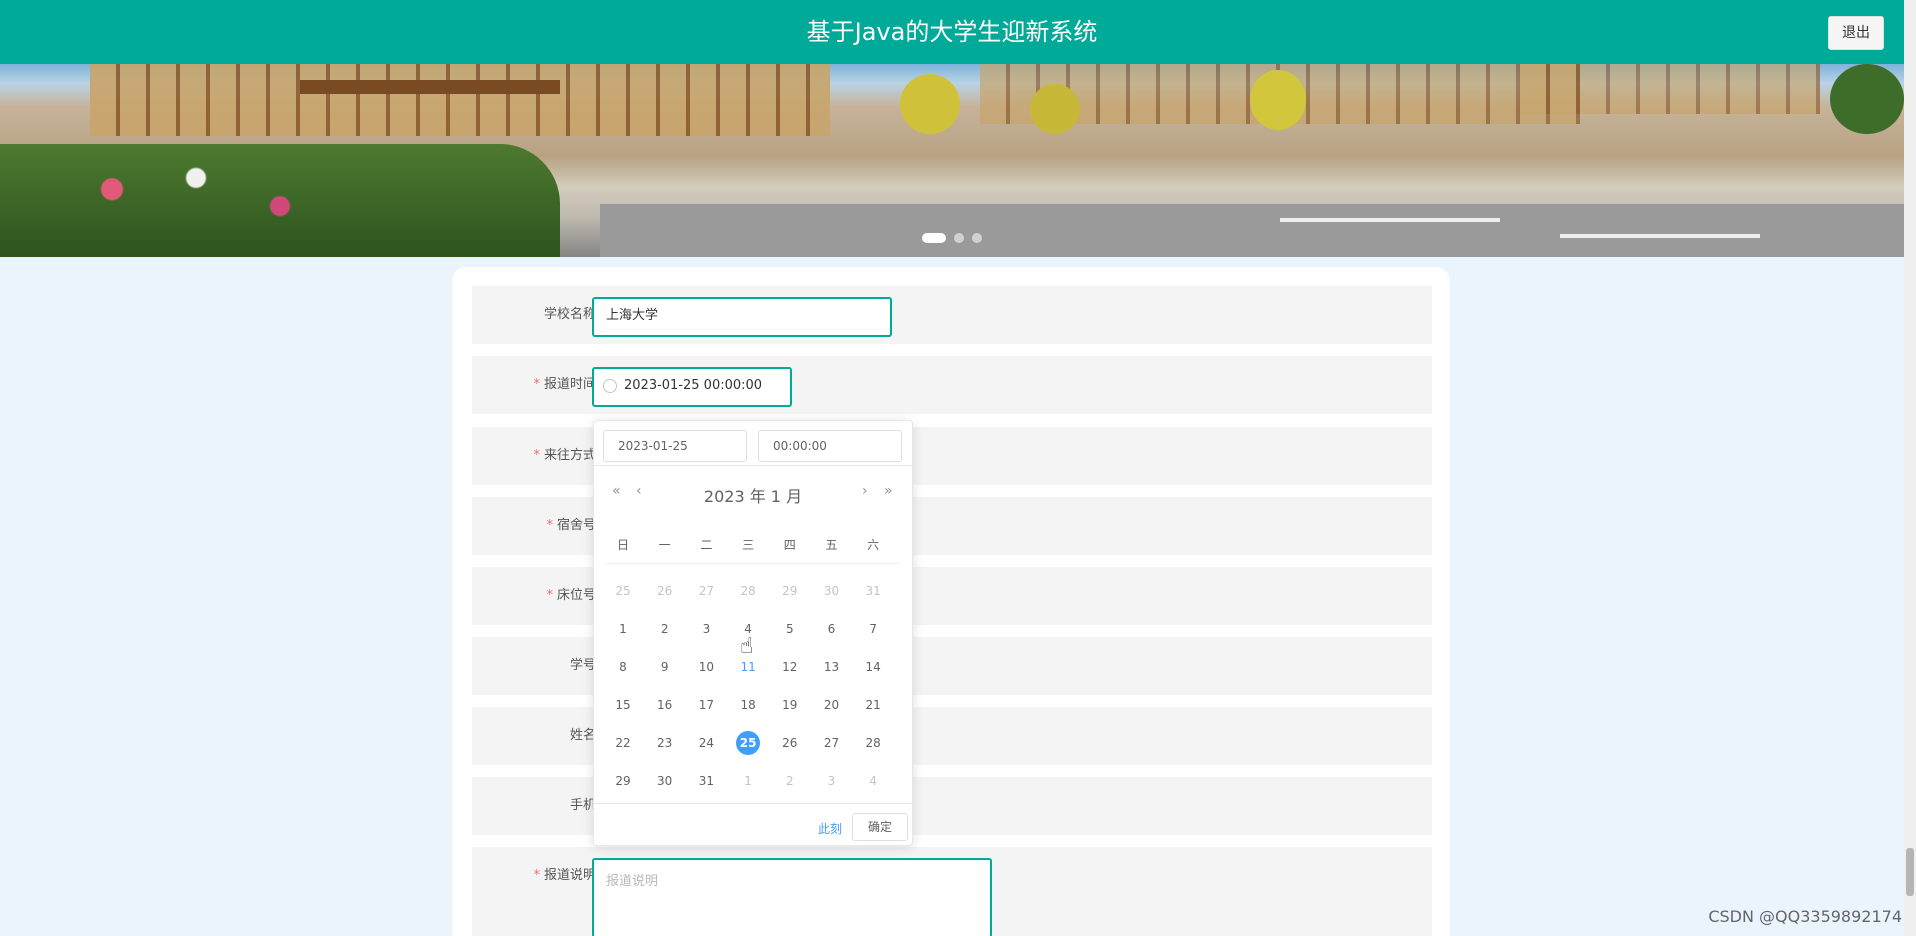 This screenshot has width=1916, height=936. I want to click on app-title: 基于Java的大学生迎新系统, so click(952, 32).